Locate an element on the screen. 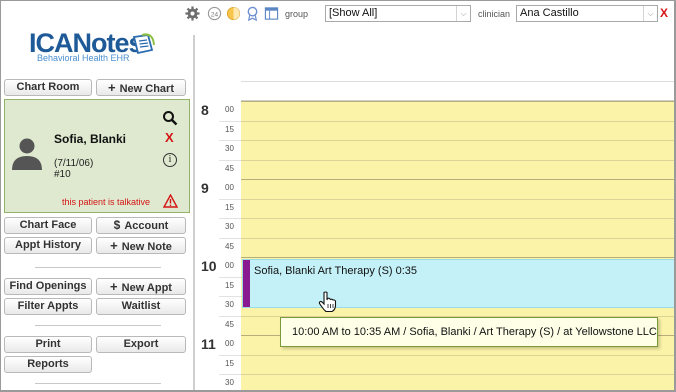  print-button: Print is located at coordinates (48, 344).